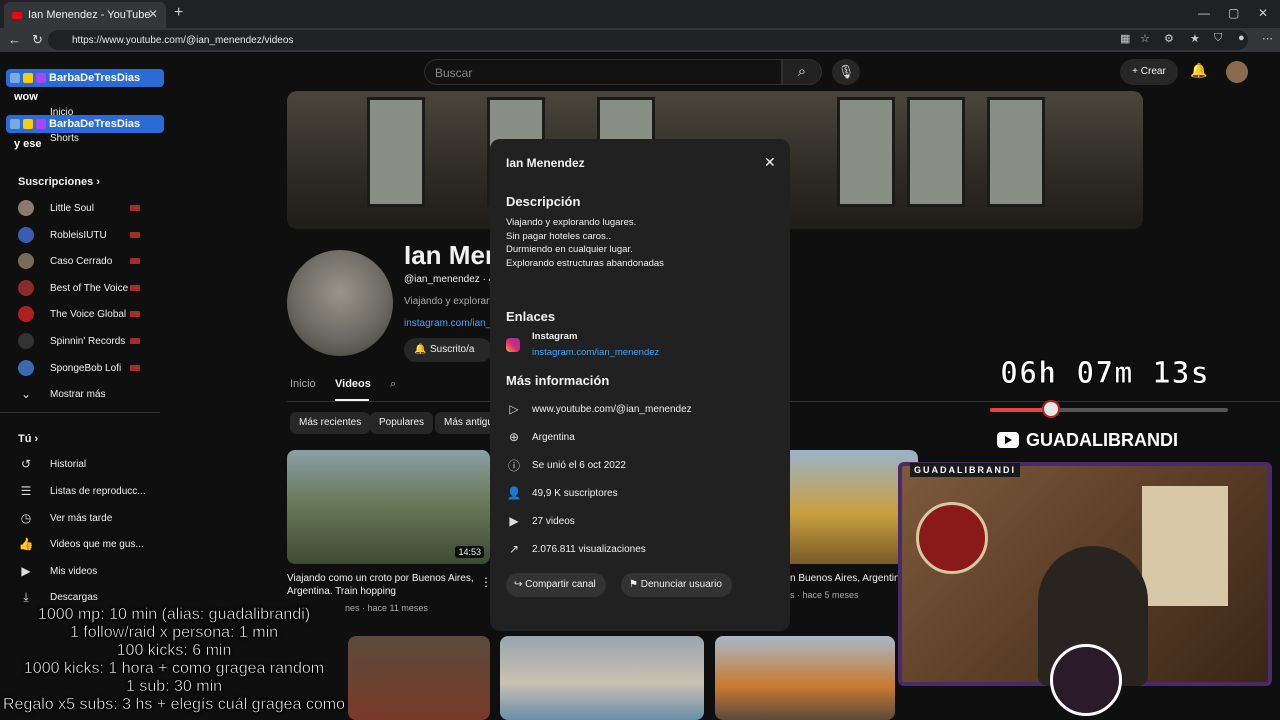 The height and width of the screenshot is (720, 1280). What do you see at coordinates (1218, 38) in the screenshot?
I see `shield-icon: ⛉` at bounding box center [1218, 38].